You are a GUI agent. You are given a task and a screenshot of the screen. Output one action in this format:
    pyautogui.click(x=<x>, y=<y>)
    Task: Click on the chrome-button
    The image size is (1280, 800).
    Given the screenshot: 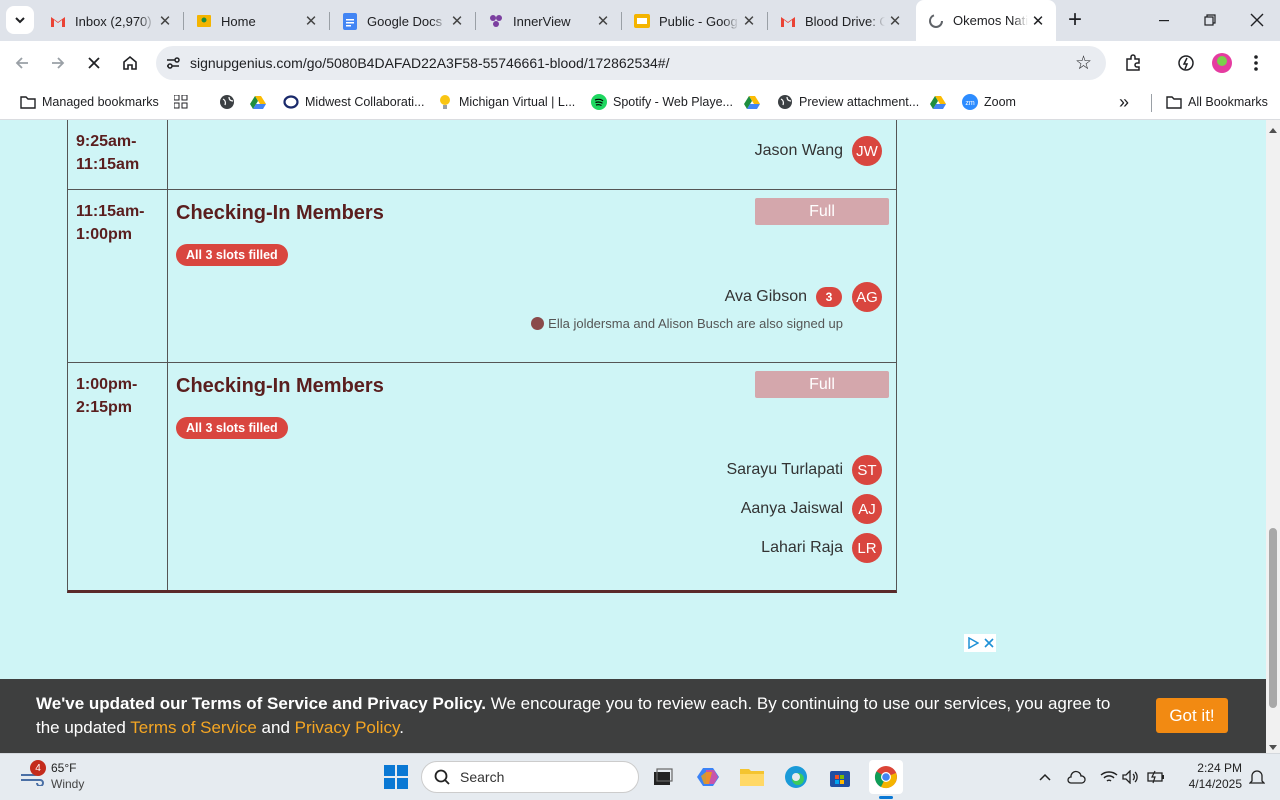 What is the action you would take?
    pyautogui.click(x=886, y=779)
    